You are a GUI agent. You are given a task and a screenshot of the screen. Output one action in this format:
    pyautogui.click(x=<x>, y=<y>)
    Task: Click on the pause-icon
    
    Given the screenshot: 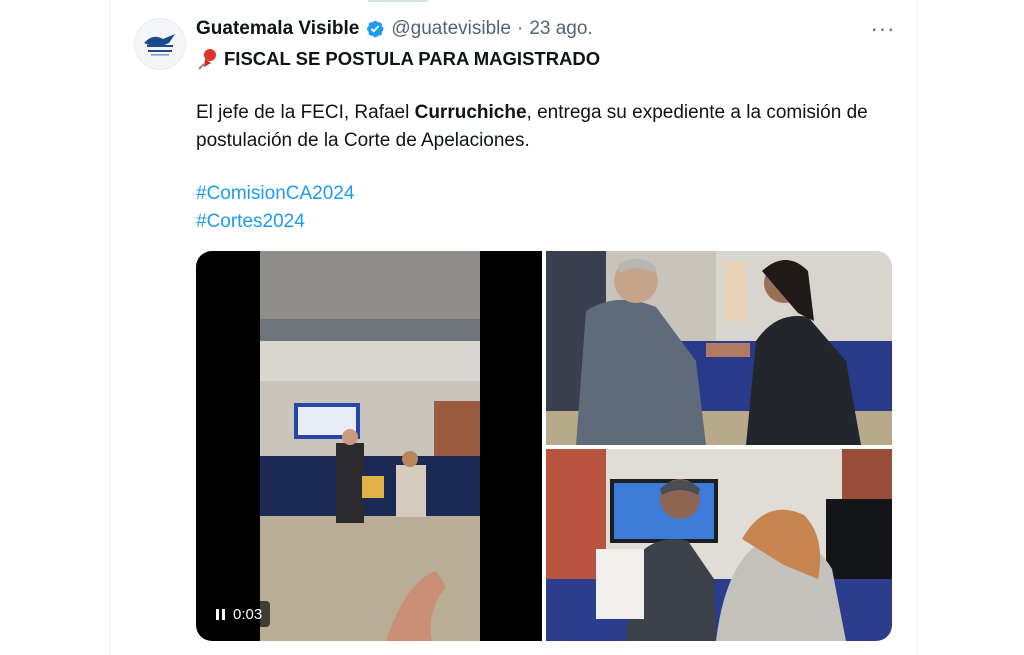 What is the action you would take?
    pyautogui.click(x=220, y=614)
    